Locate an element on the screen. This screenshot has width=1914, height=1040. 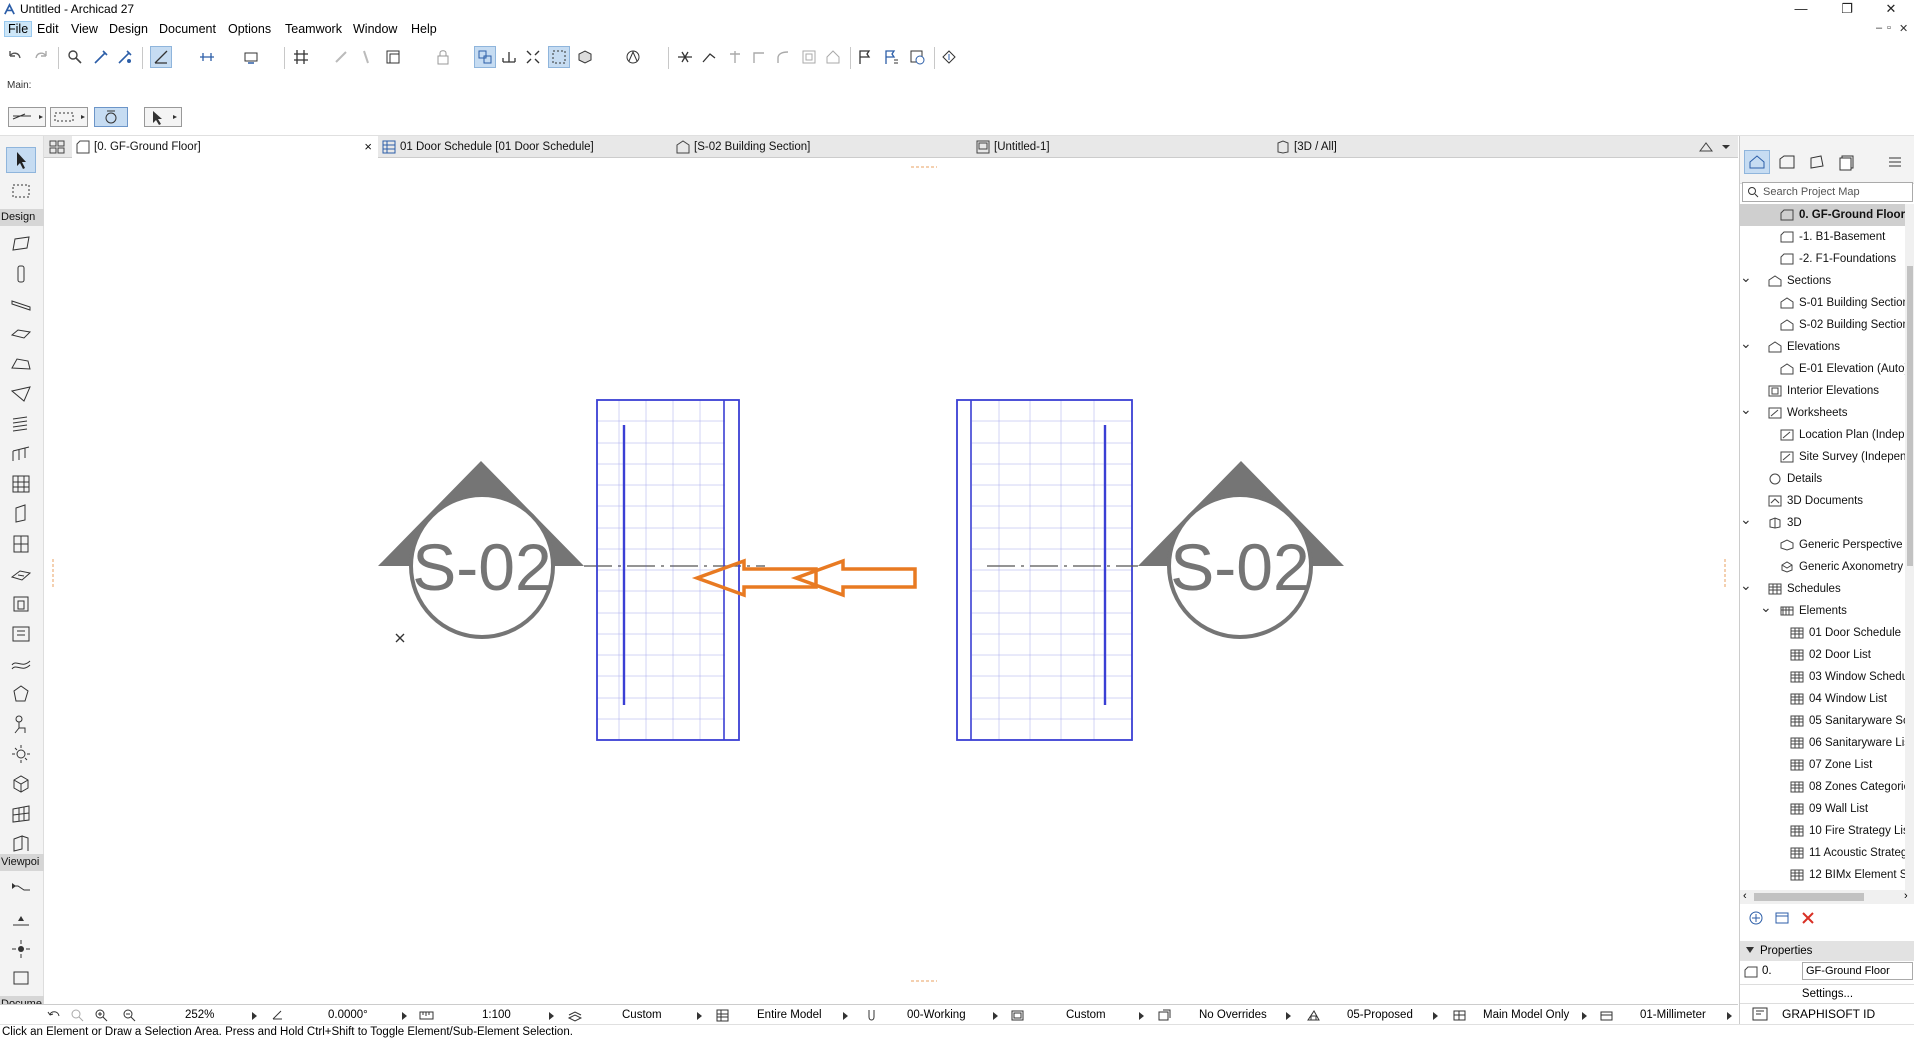
fit-in-window-icon is located at coordinates (533, 57).